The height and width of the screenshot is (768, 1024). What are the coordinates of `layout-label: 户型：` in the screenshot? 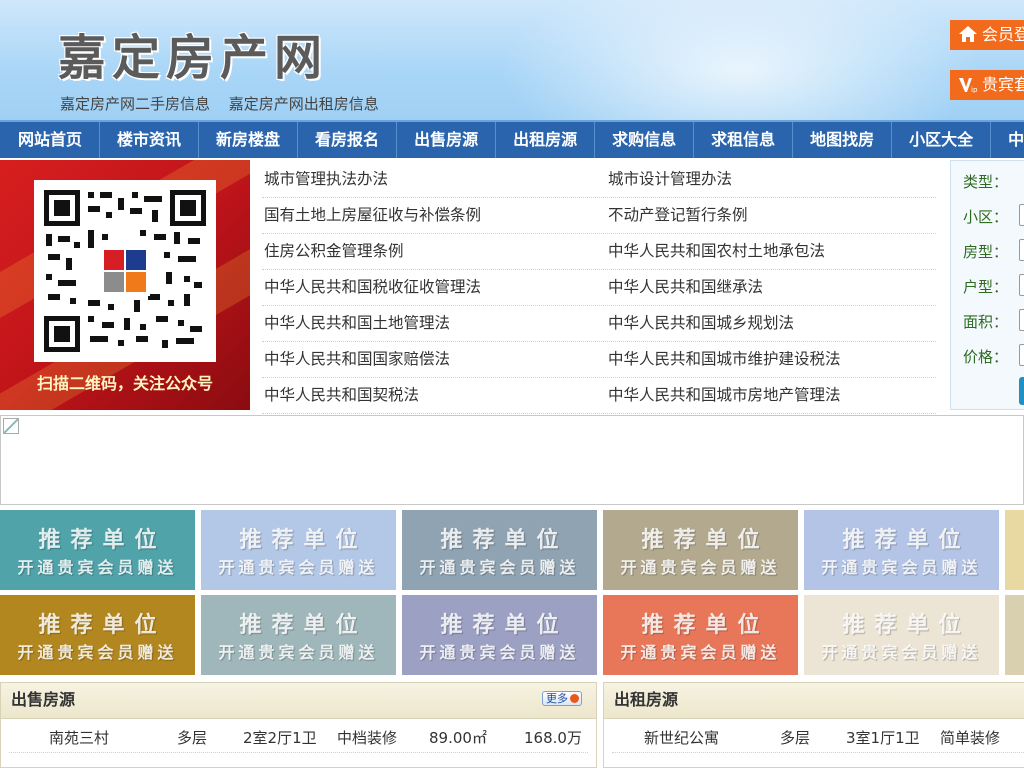 It's located at (986, 287).